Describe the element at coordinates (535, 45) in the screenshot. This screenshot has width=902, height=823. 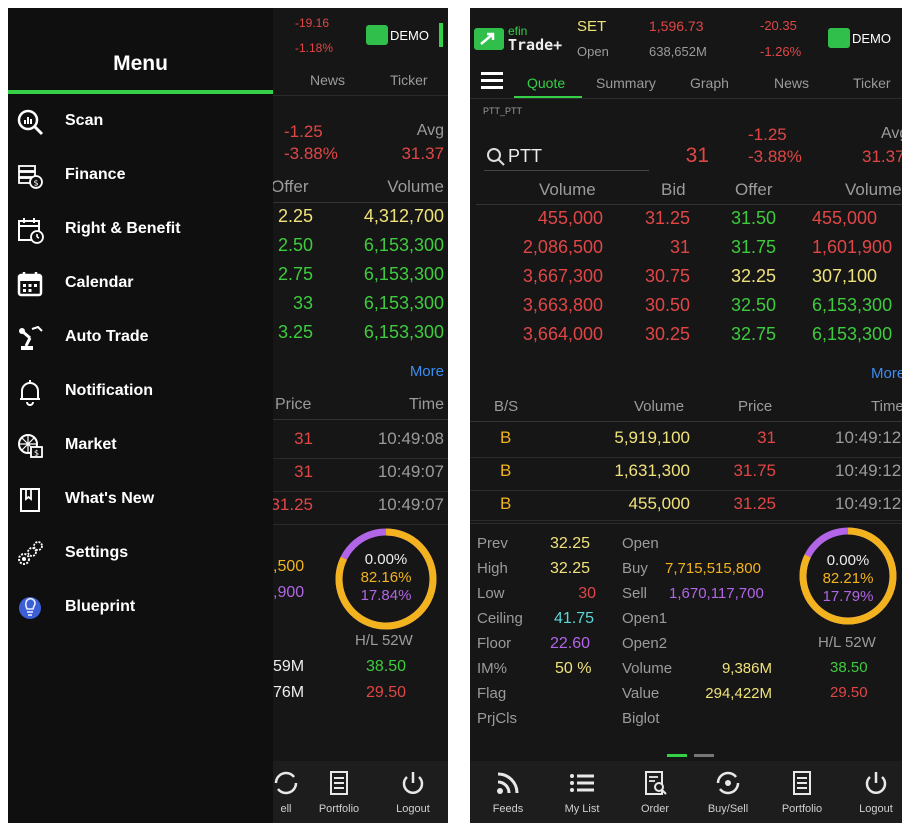
I see `app-logo-bottom: Trade+` at that location.